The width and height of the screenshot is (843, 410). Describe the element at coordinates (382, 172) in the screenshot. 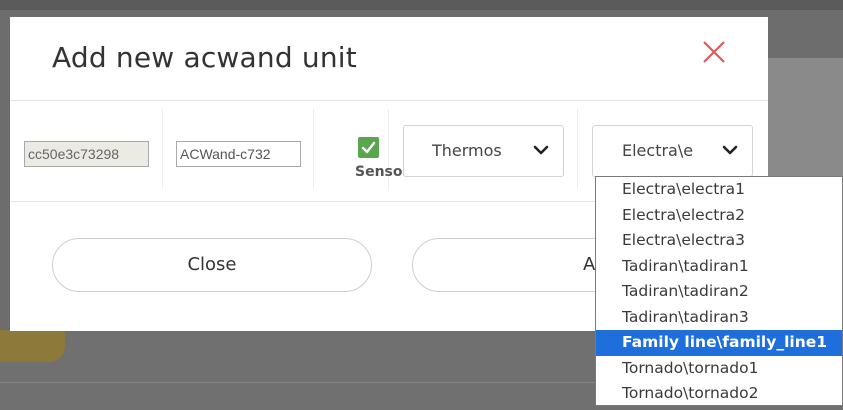

I see `sensor-label: Sensor` at that location.